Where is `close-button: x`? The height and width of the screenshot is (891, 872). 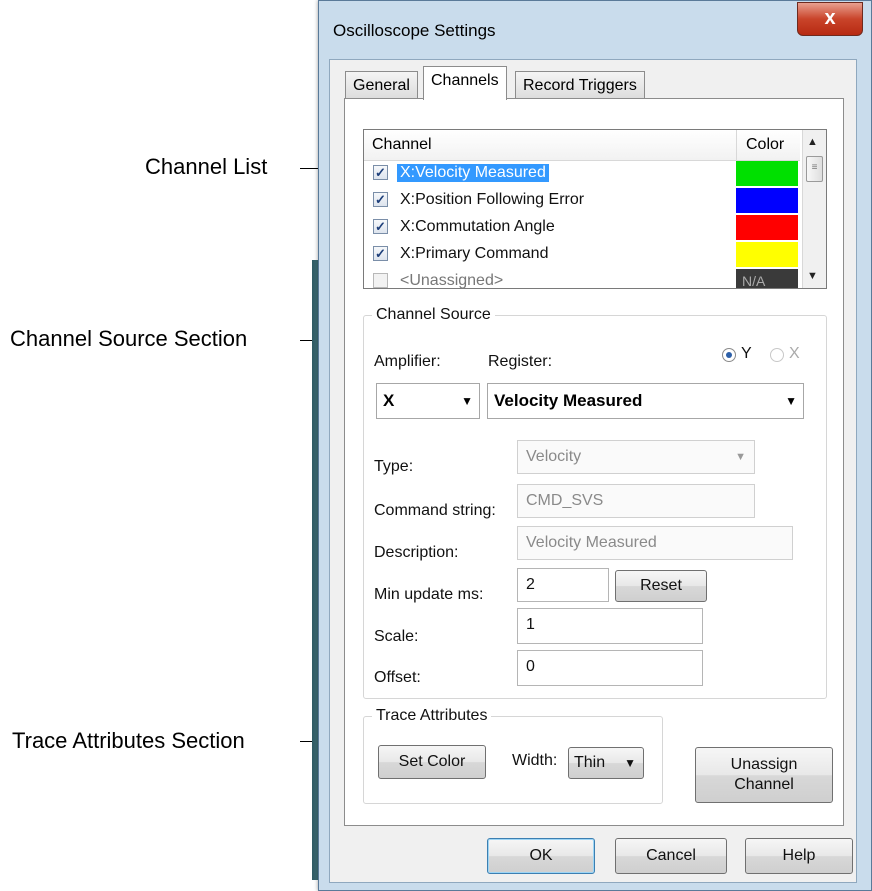 close-button: x is located at coordinates (830, 19).